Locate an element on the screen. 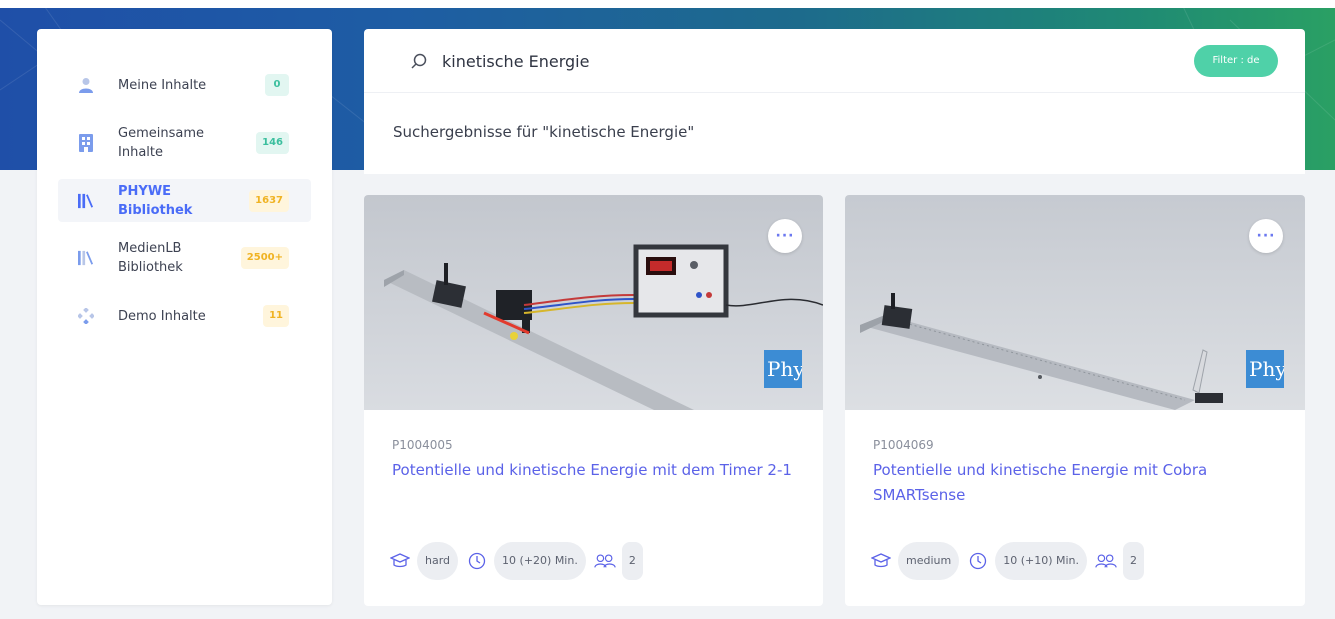 The height and width of the screenshot is (619, 1335). sidebar-item-label: Meine Inhalte is located at coordinates (162, 85).